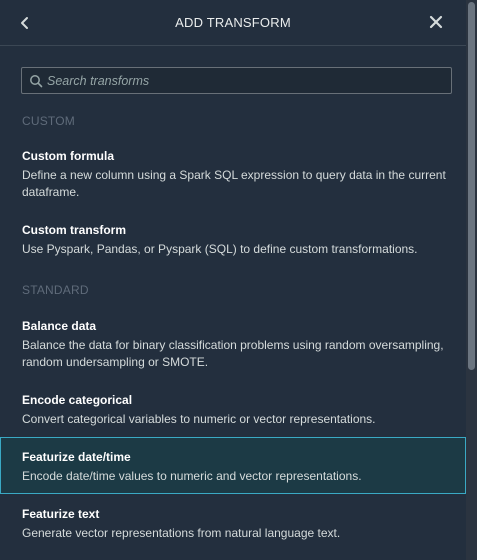 Image resolution: width=477 pixels, height=560 pixels. Describe the element at coordinates (471, 186) in the screenshot. I see `scrollbar-thumb` at that location.